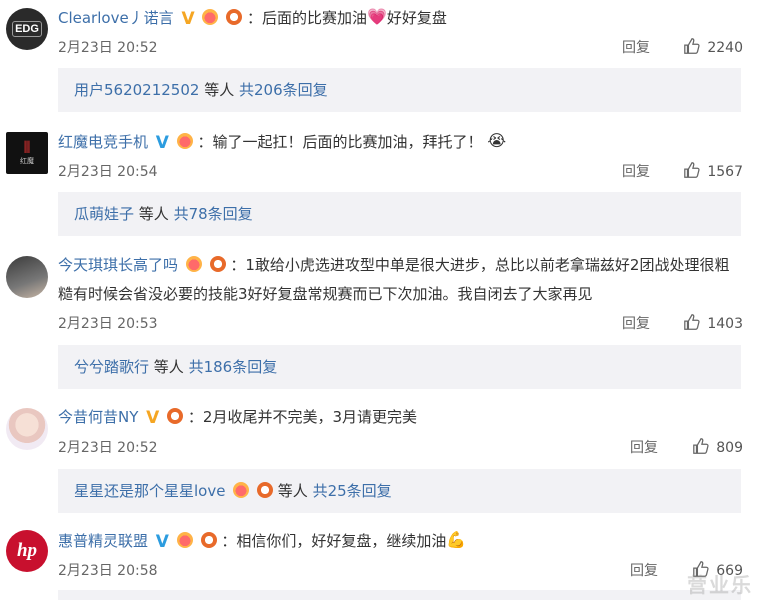 The height and width of the screenshot is (600, 761). I want to click on comment-text: ：2月收尾并不完美，3月请更完美, so click(302, 417).